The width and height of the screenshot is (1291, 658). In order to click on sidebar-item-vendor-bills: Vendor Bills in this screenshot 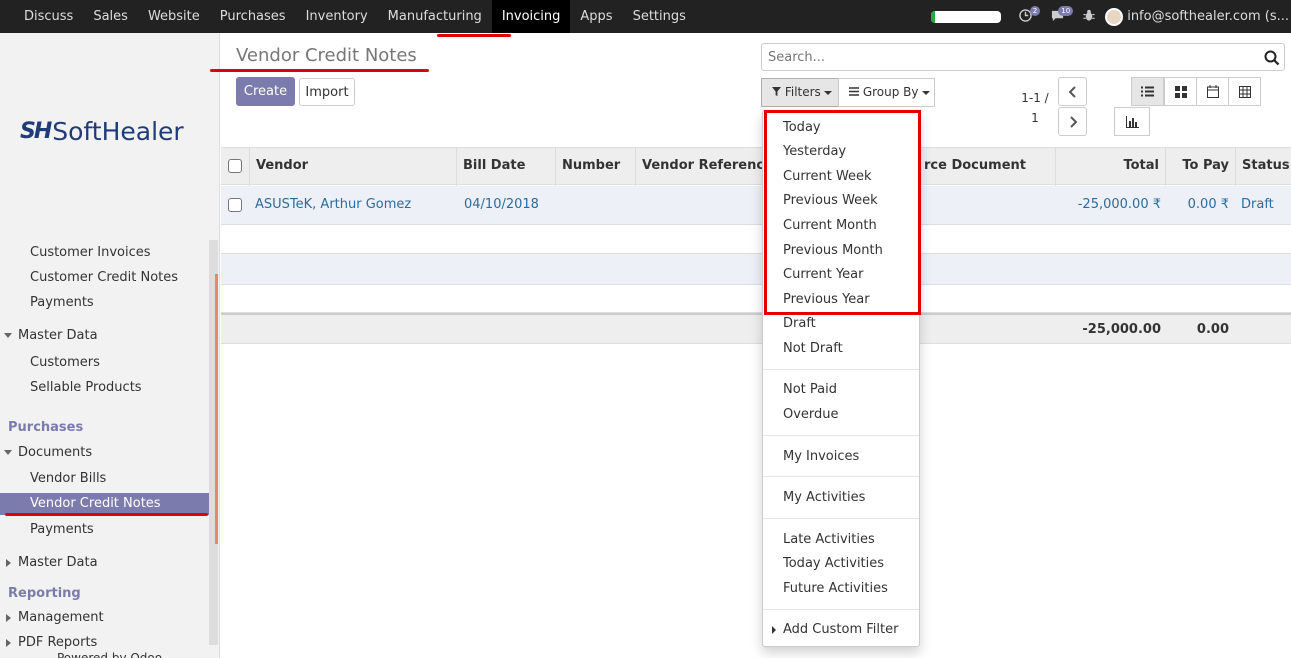, I will do `click(104, 479)`.